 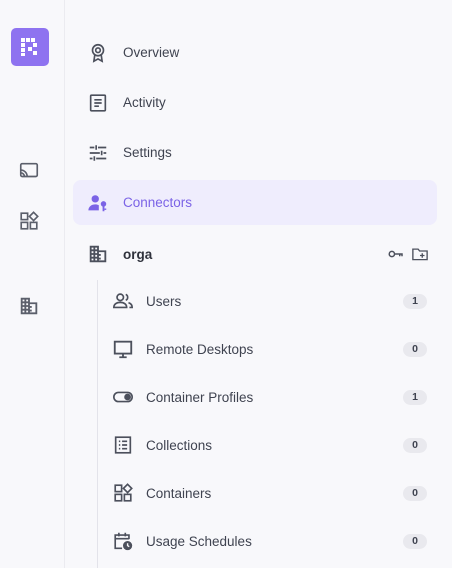 I want to click on org-header: orga, so click(x=255, y=254).